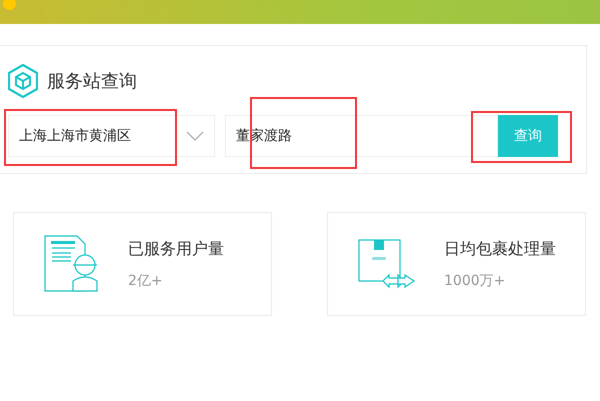 Image resolution: width=600 pixels, height=401 pixels. Describe the element at coordinates (92, 81) in the screenshot. I see `panel-title: 服务站查询` at that location.